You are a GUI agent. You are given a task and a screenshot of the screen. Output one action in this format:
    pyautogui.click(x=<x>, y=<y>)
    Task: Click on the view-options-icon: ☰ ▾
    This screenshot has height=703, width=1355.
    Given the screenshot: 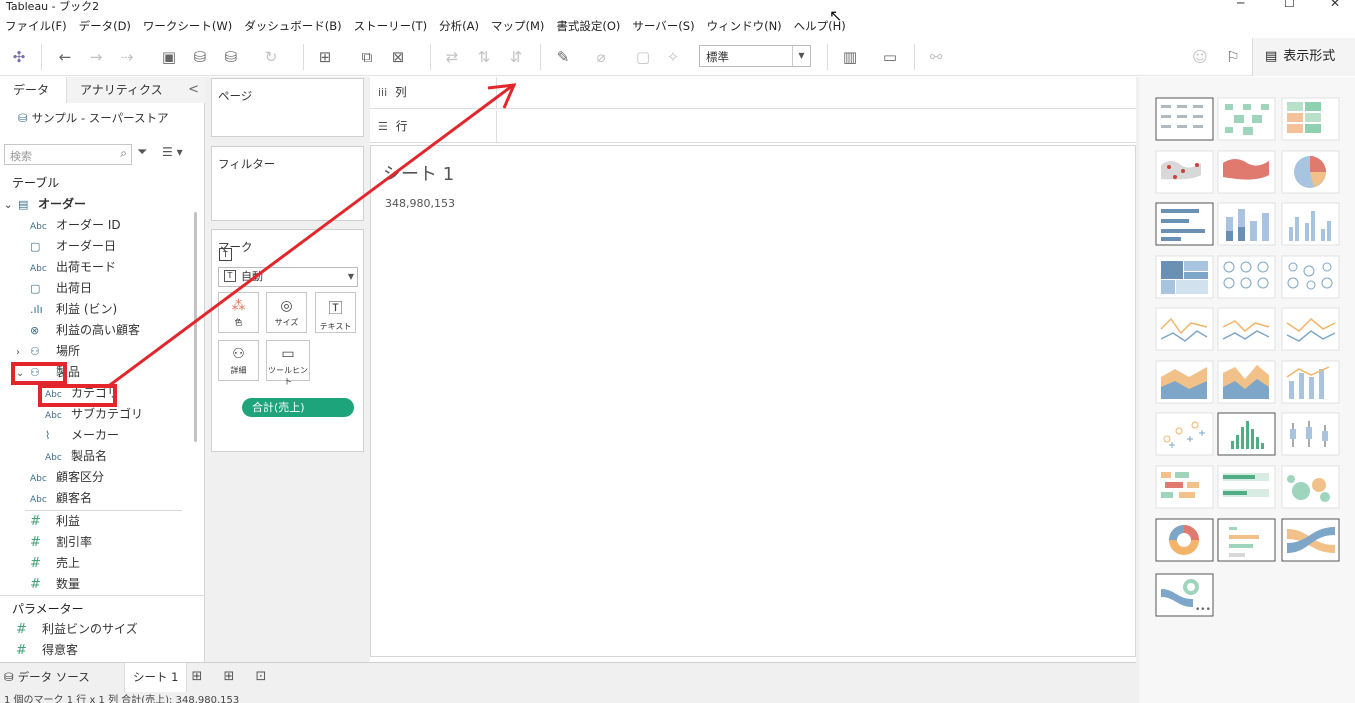 What is the action you would take?
    pyautogui.click(x=172, y=152)
    